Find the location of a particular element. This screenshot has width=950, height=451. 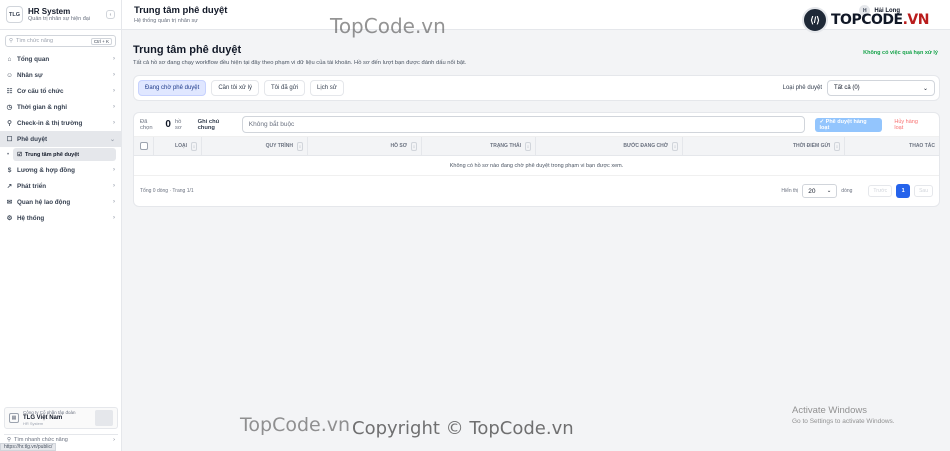

page-number-button: 1 is located at coordinates (903, 191).